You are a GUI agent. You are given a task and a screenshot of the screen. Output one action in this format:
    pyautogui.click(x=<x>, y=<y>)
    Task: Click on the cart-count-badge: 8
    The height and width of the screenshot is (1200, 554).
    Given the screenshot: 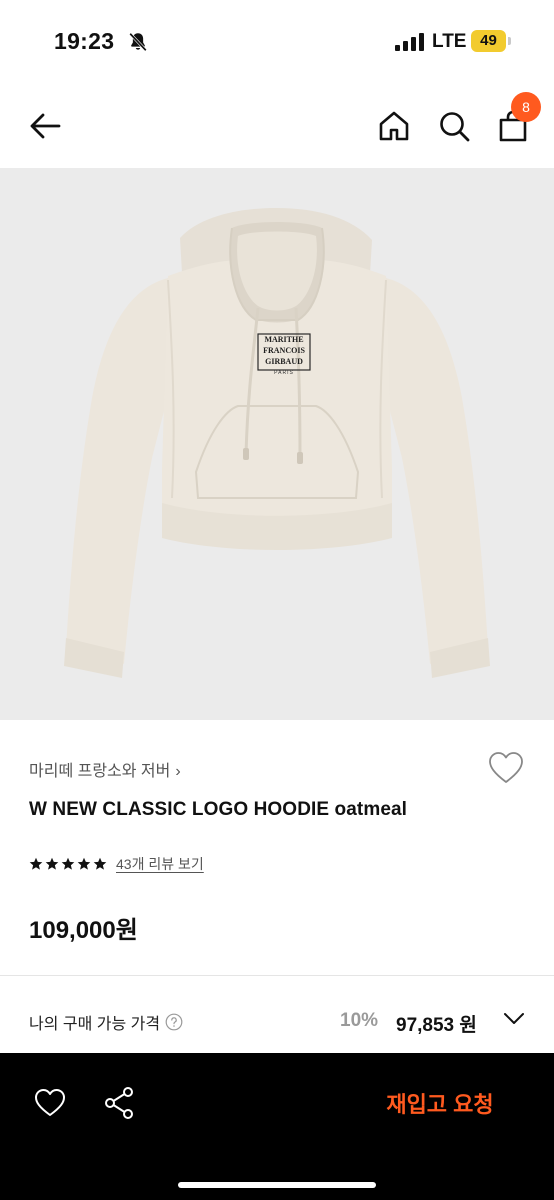 What is the action you would take?
    pyautogui.click(x=526, y=107)
    